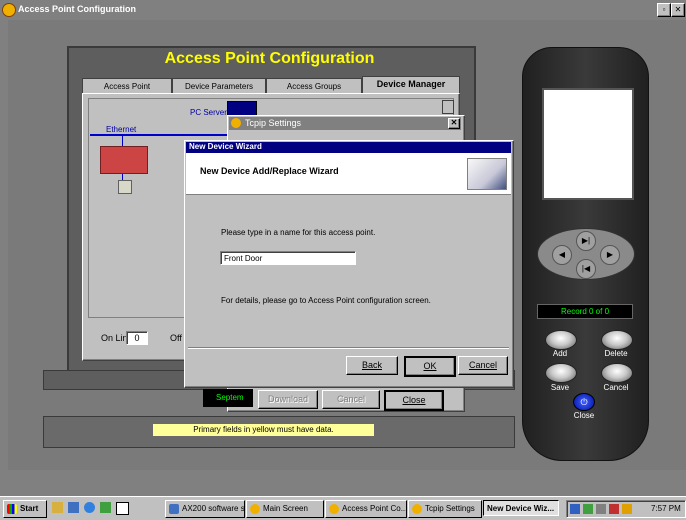 This screenshot has height=520, width=686. What do you see at coordinates (225, 146) in the screenshot?
I see `wizard-title: New Device Wizard` at bounding box center [225, 146].